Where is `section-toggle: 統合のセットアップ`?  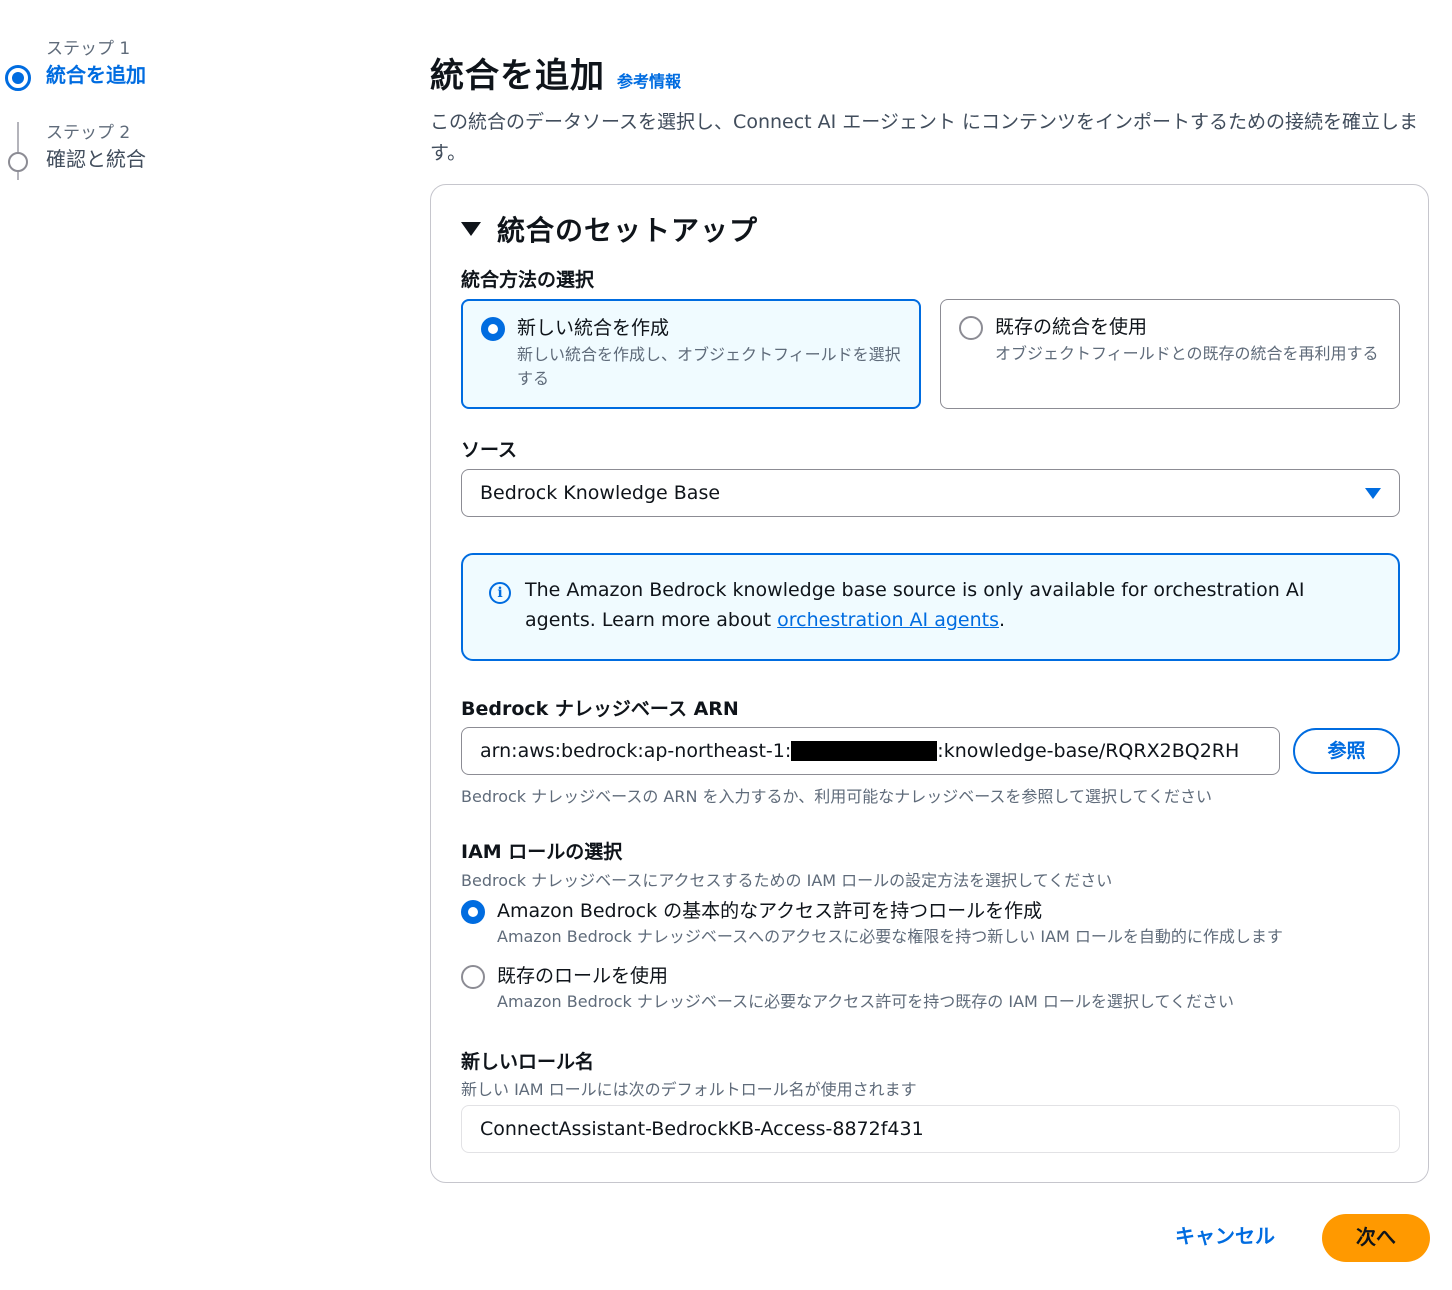 section-toggle: 統合のセットアップ is located at coordinates (609, 229).